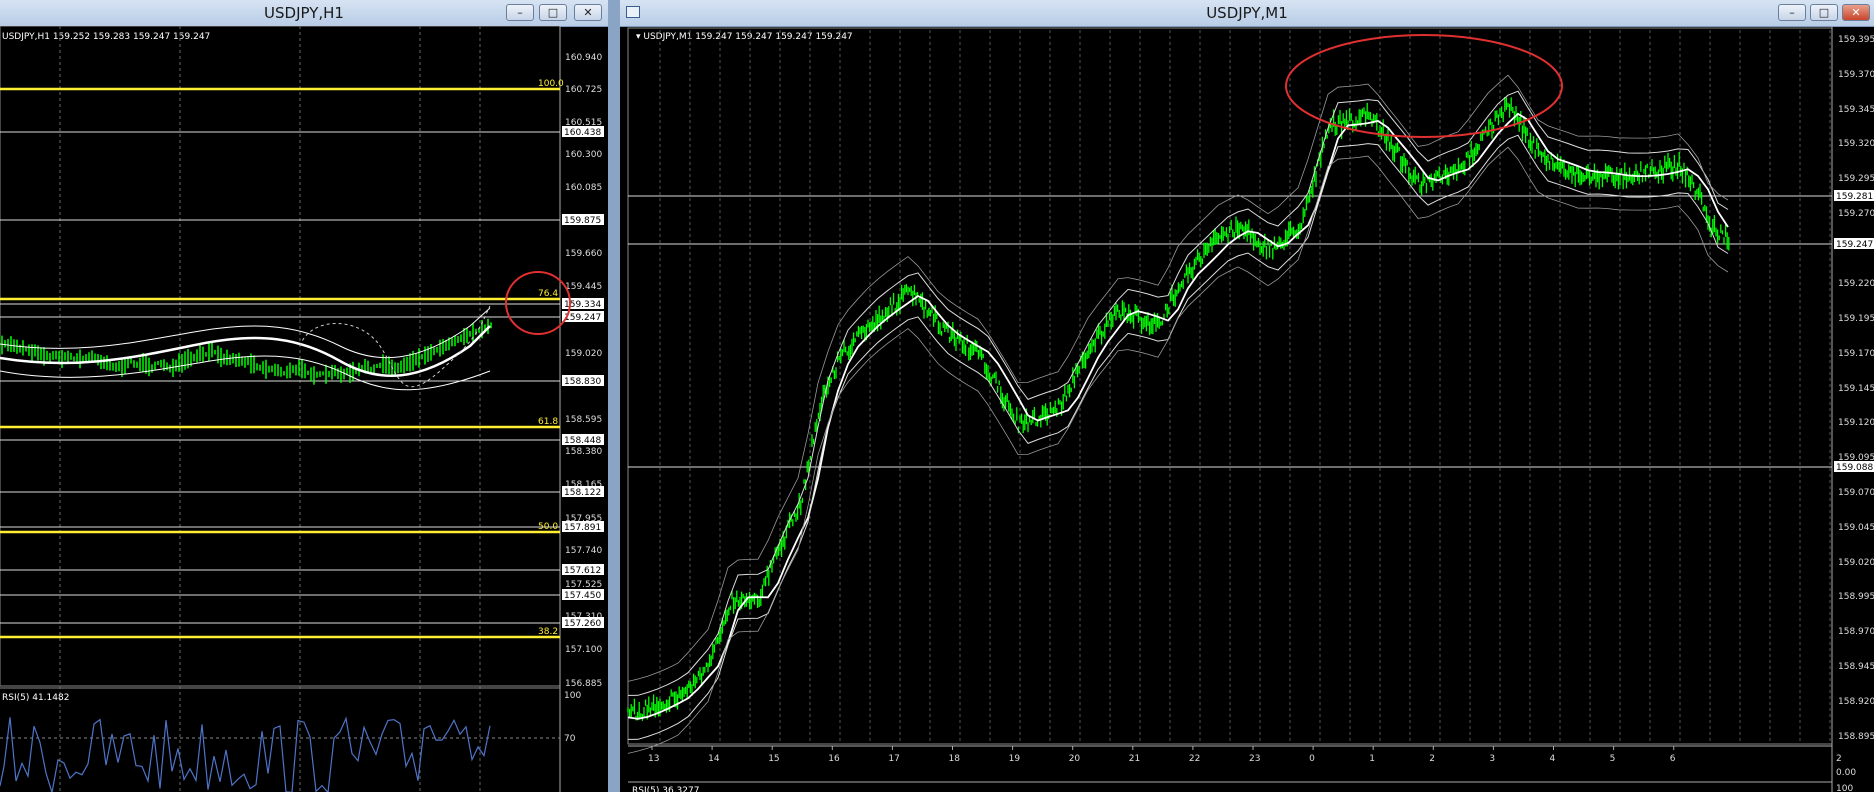  I want to click on price-axis-label: 158.920, so click(1856, 702).